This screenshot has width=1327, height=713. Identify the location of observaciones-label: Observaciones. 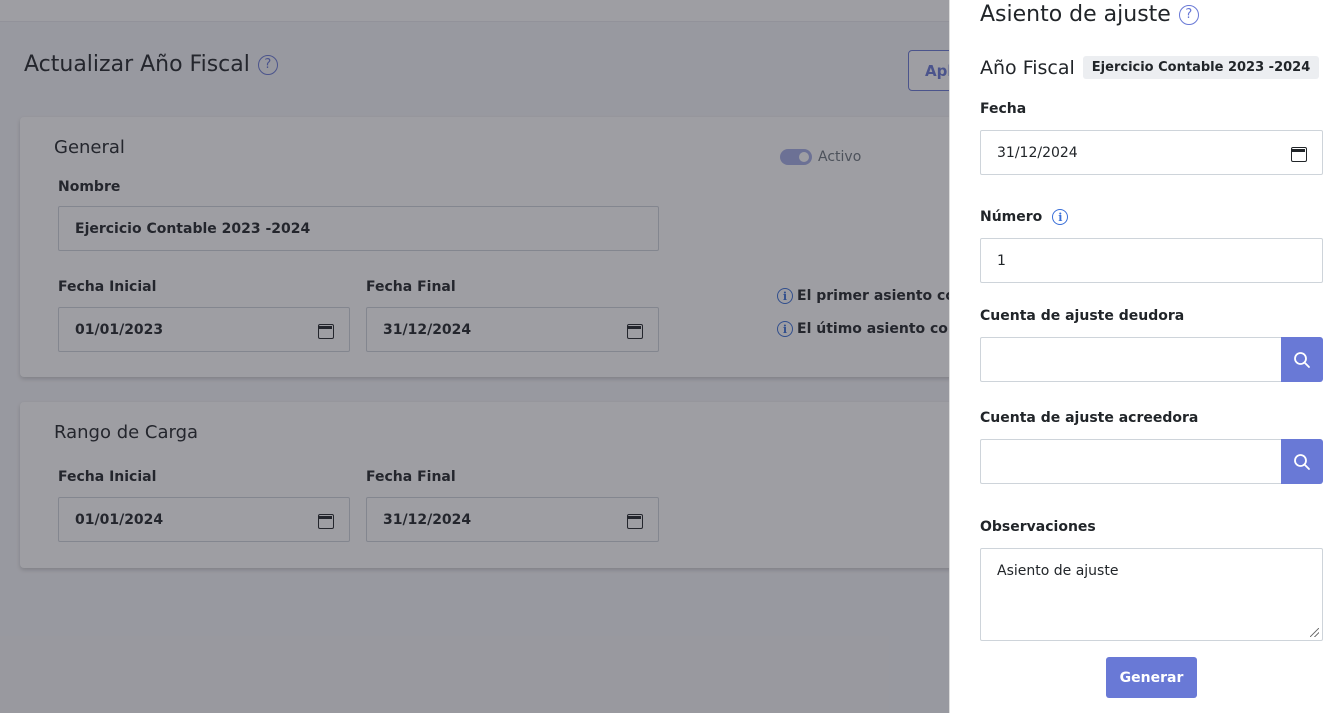
(1038, 527).